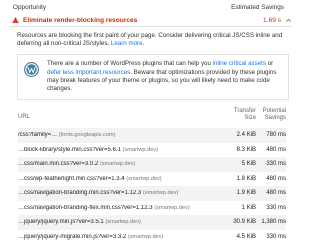 The height and width of the screenshot is (244, 320). What do you see at coordinates (250, 118) in the screenshot?
I see `transfer-header-line2: Size` at bounding box center [250, 118].